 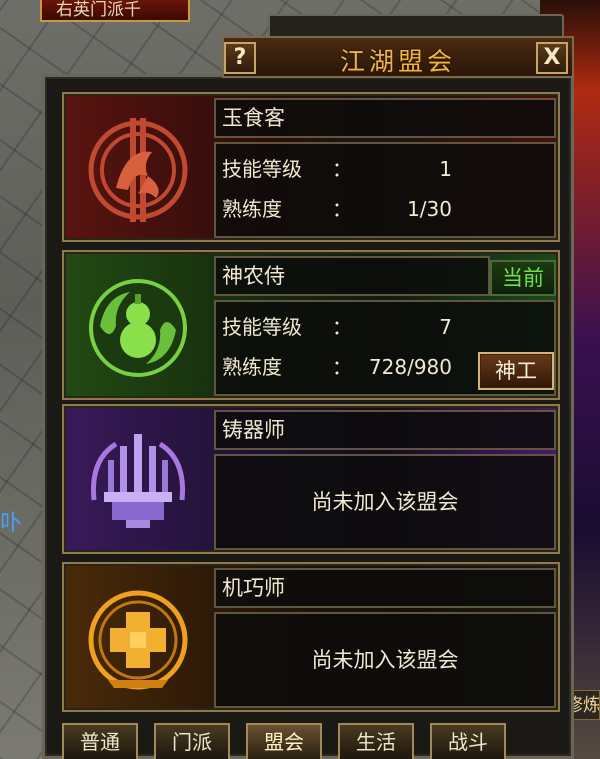 I want to click on title-bar: 江湖盟会, so click(x=398, y=57).